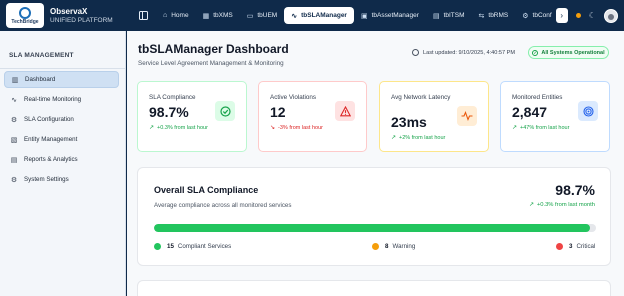  I want to click on tab-home: ⌂ Home, so click(176, 15).